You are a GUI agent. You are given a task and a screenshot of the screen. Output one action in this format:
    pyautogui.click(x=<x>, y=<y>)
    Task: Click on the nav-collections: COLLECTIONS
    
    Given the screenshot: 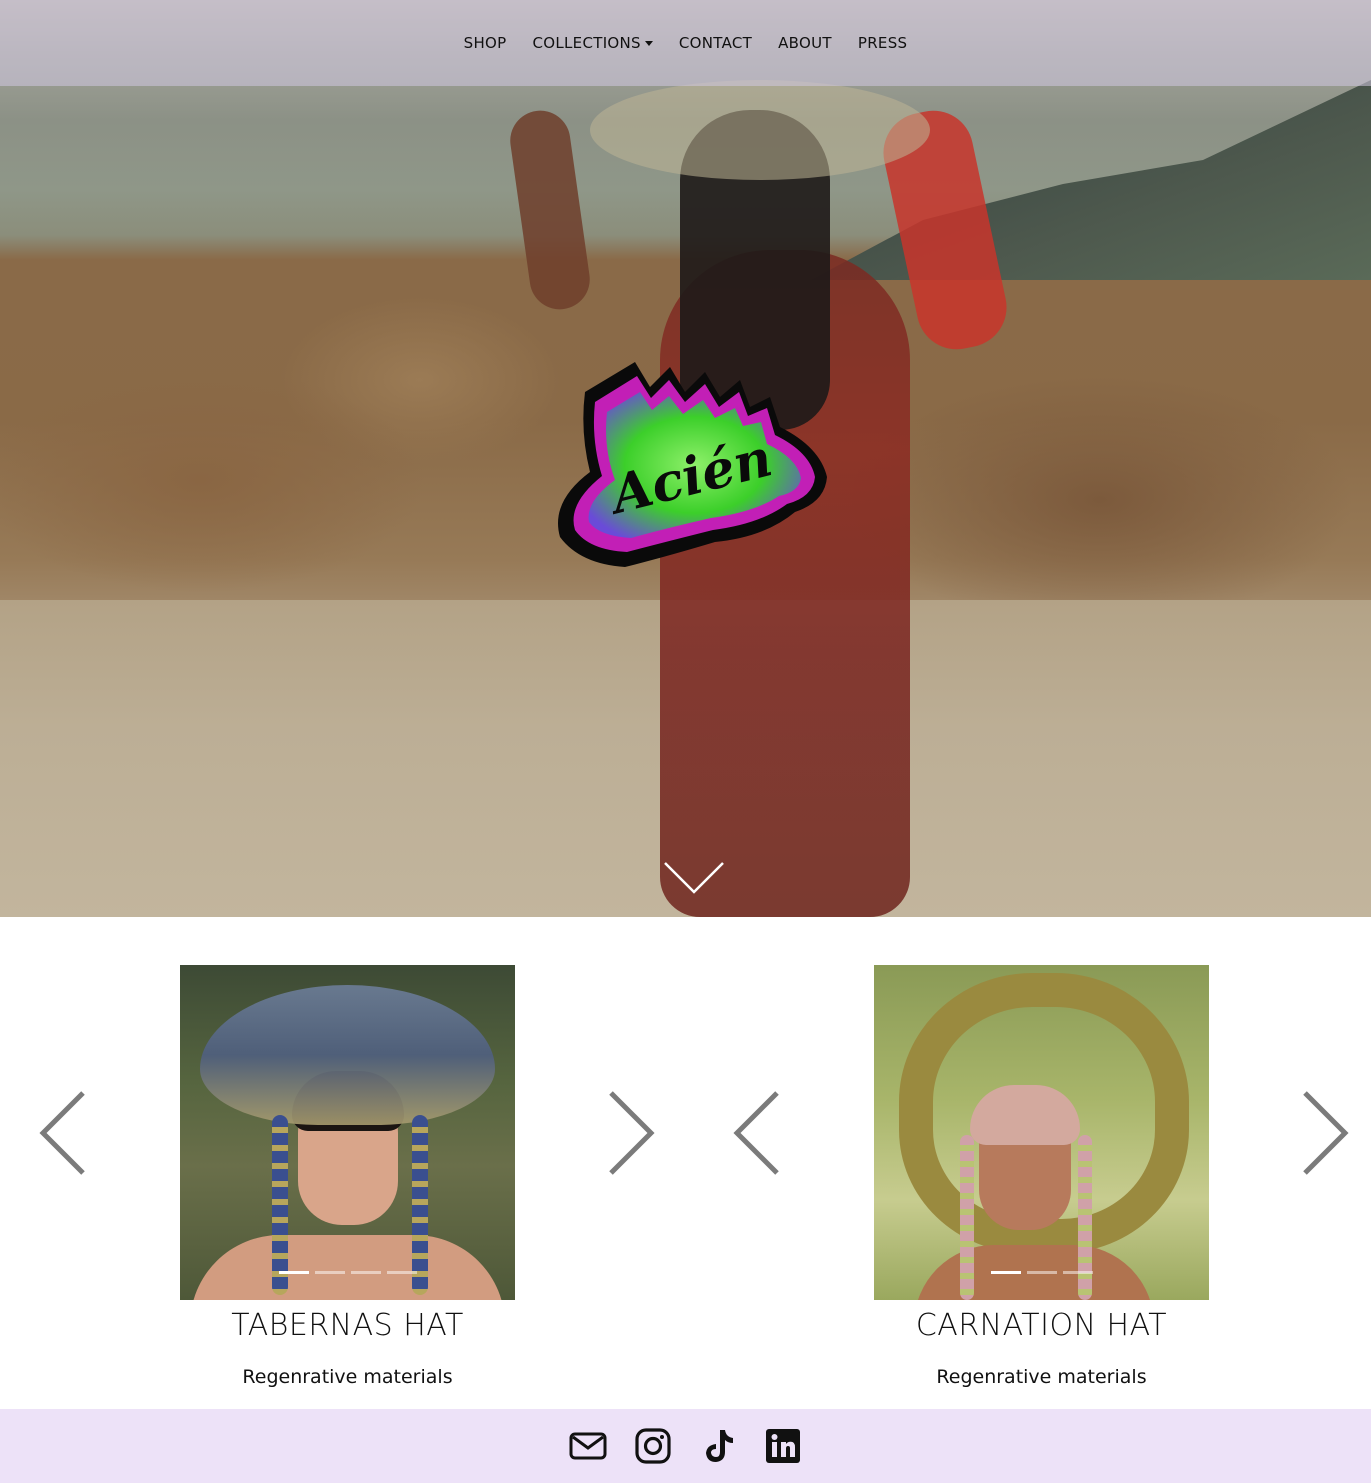 What is the action you would take?
    pyautogui.click(x=592, y=43)
    